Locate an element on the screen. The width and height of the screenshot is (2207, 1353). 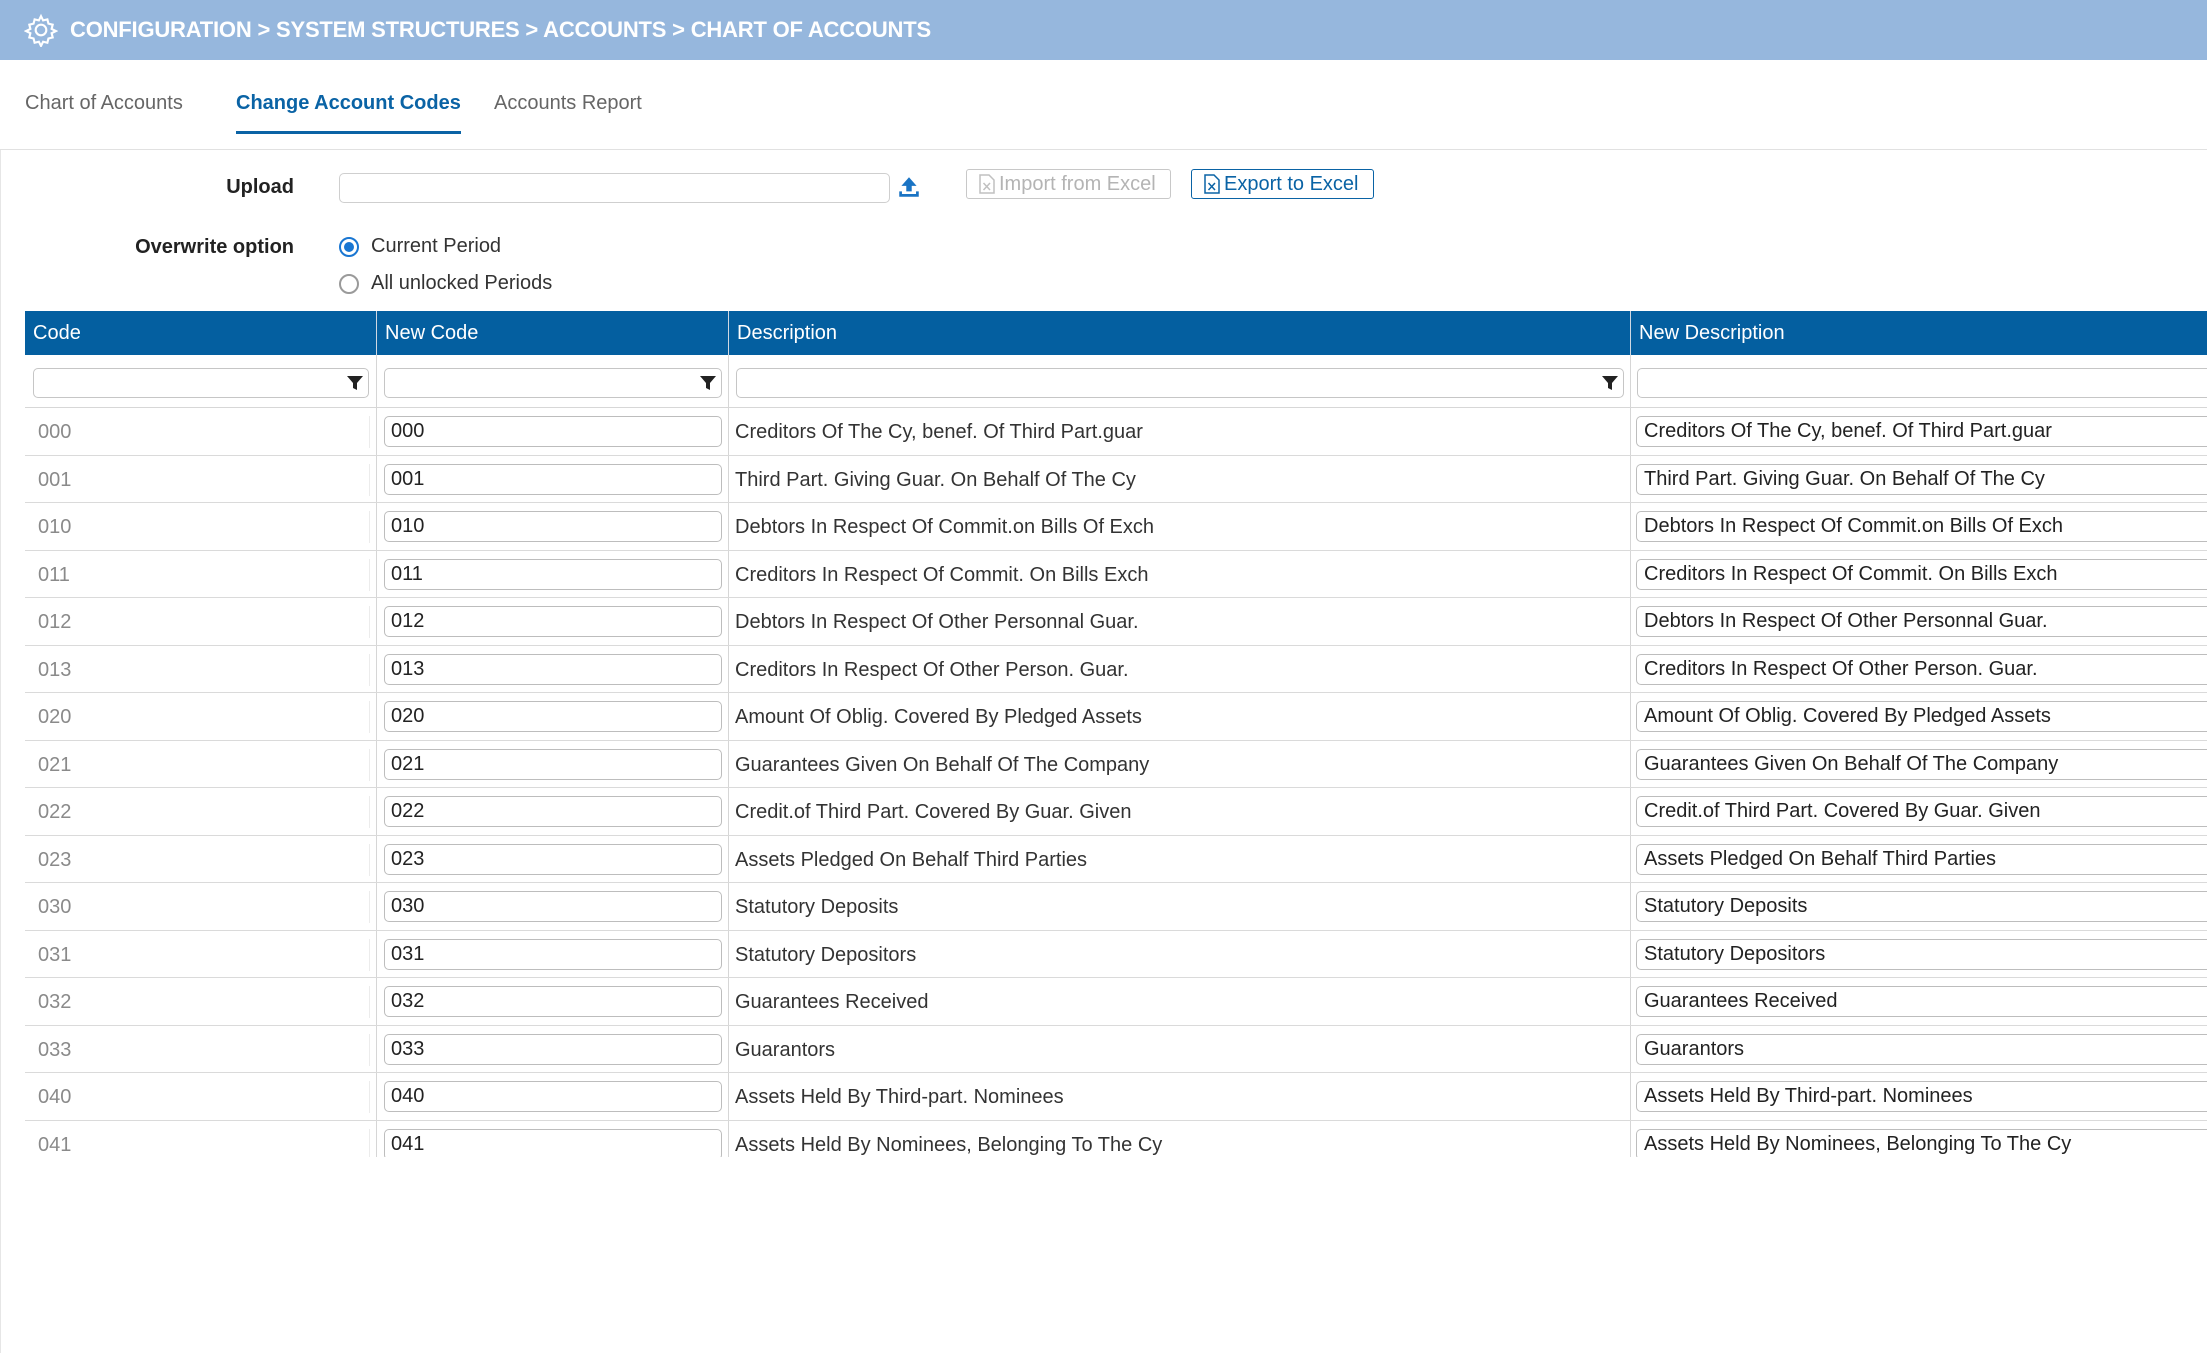
code-cell: 031 is located at coordinates (197, 954).